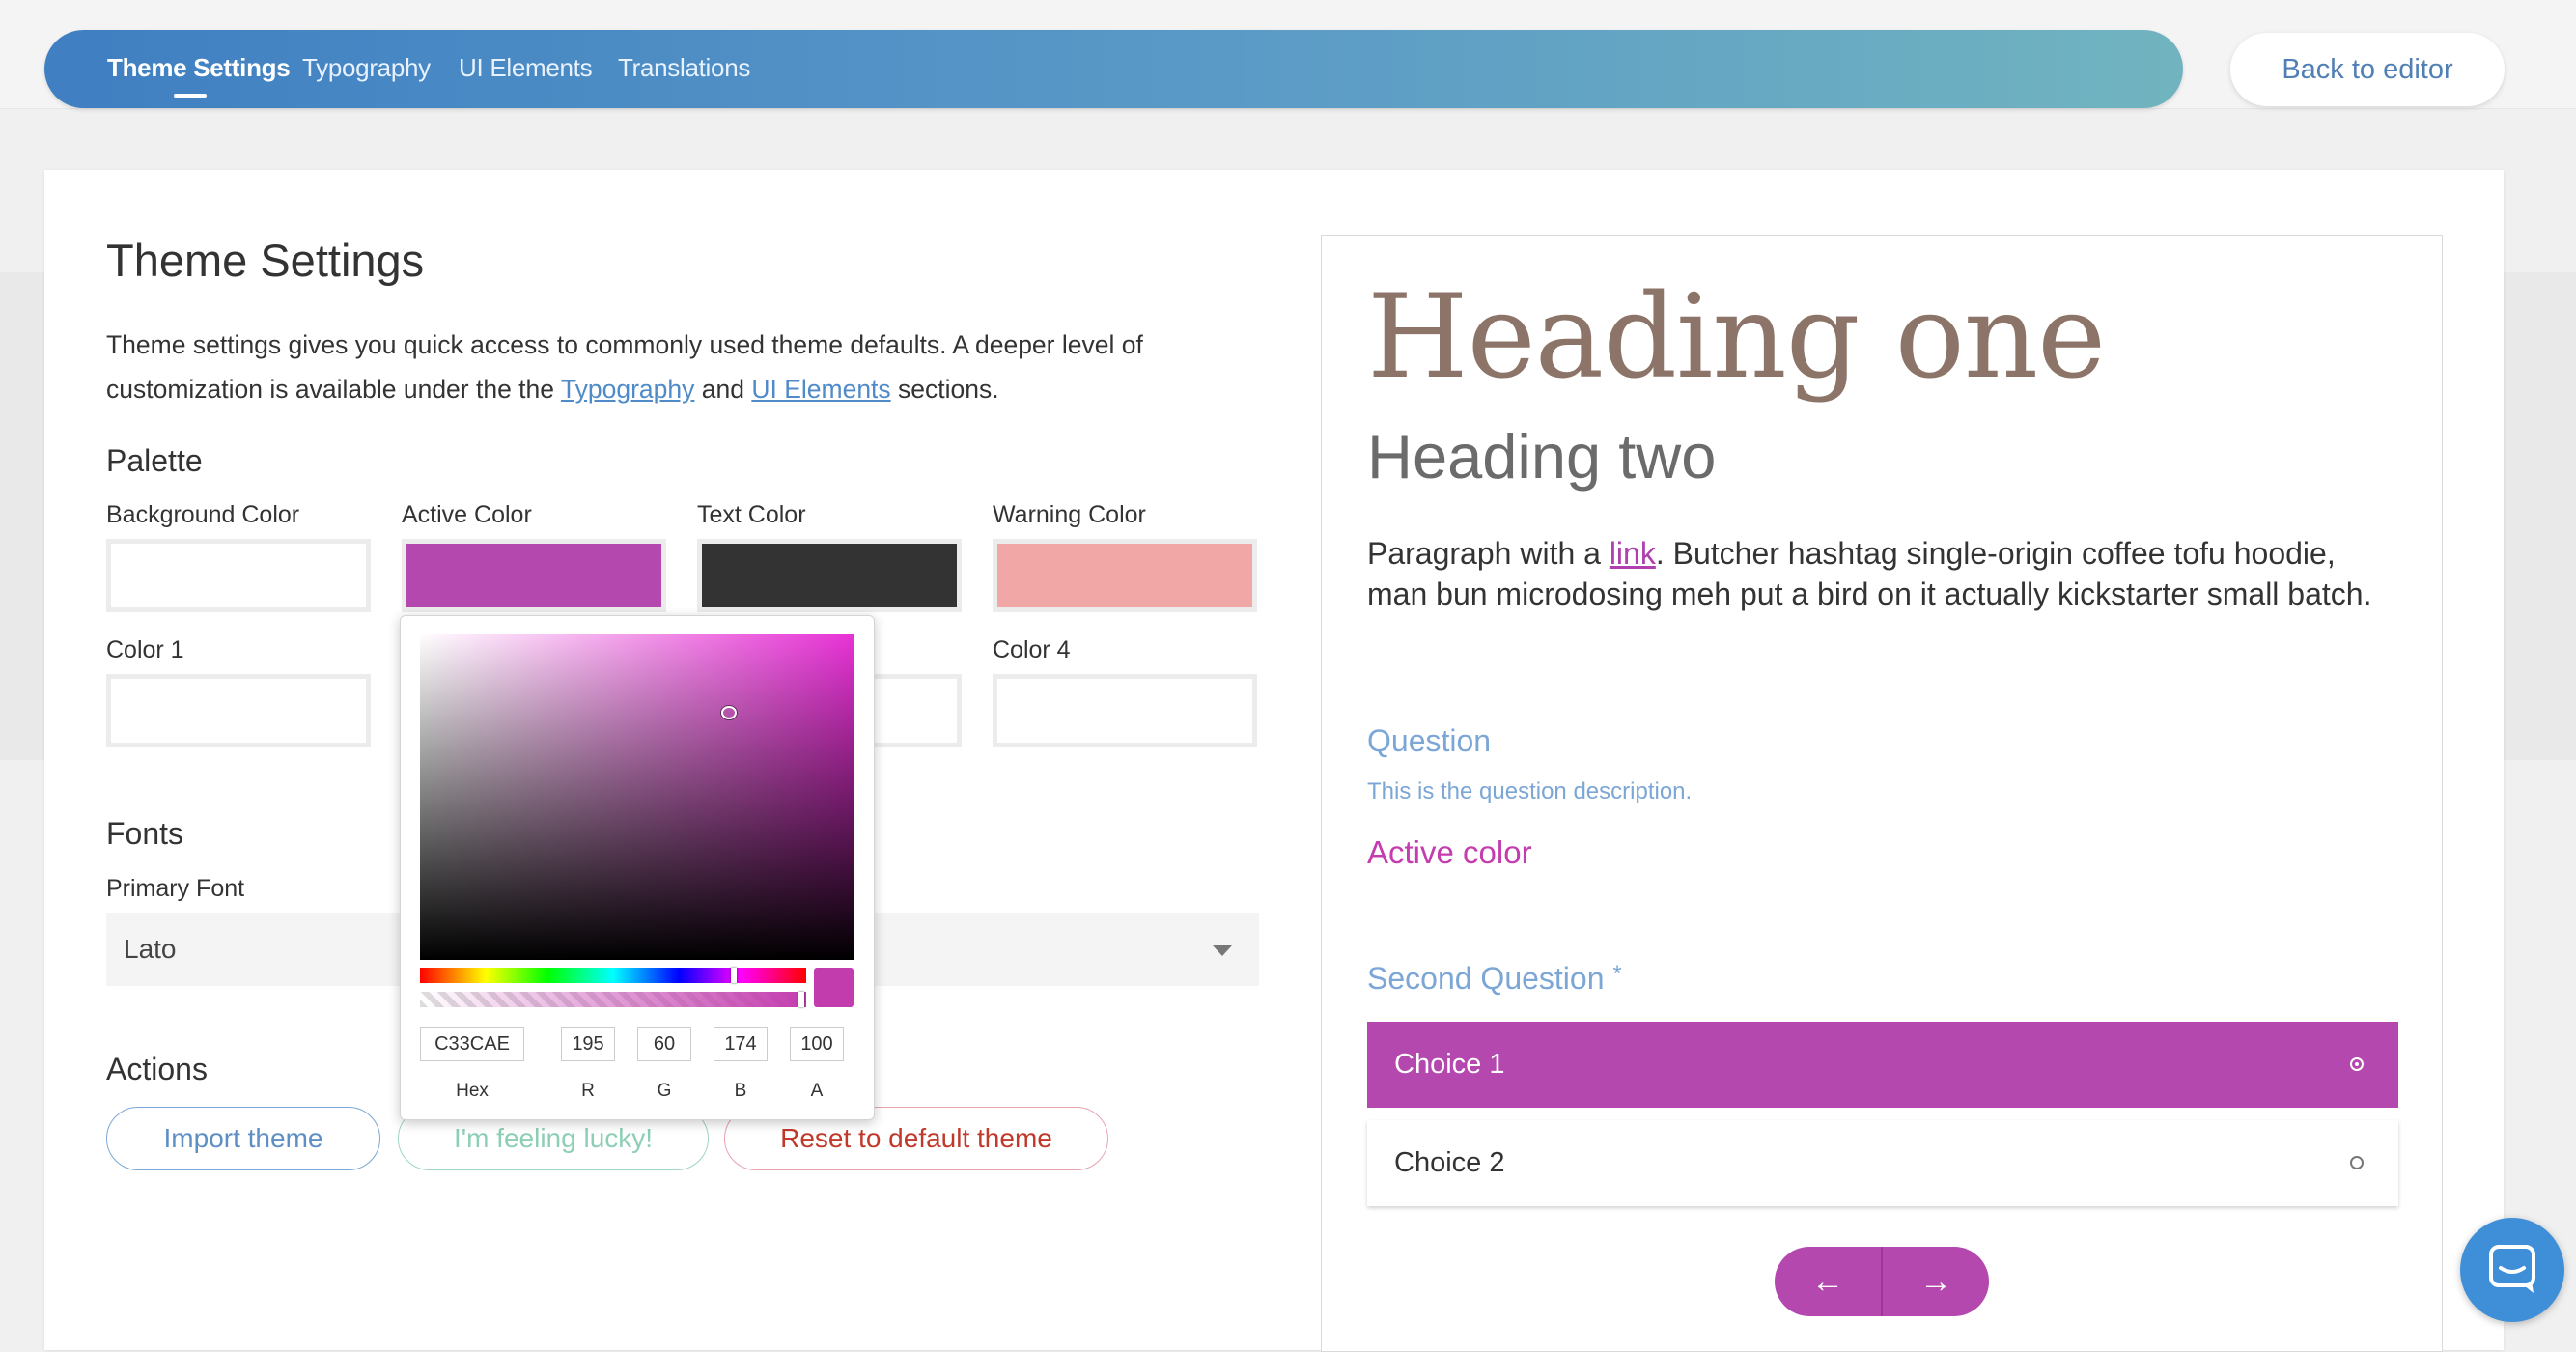 This screenshot has height=1352, width=2576. I want to click on back-to-editor-button: Back to editor, so click(2368, 69).